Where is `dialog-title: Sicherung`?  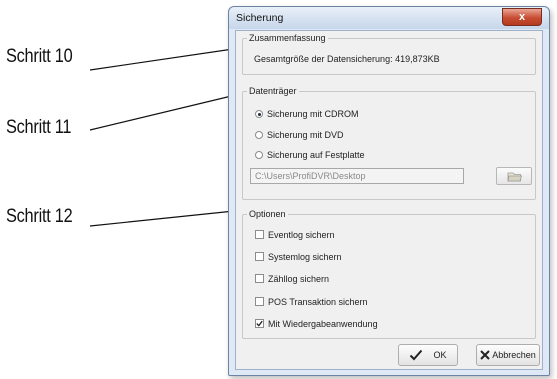 dialog-title: Sicherung is located at coordinates (260, 18).